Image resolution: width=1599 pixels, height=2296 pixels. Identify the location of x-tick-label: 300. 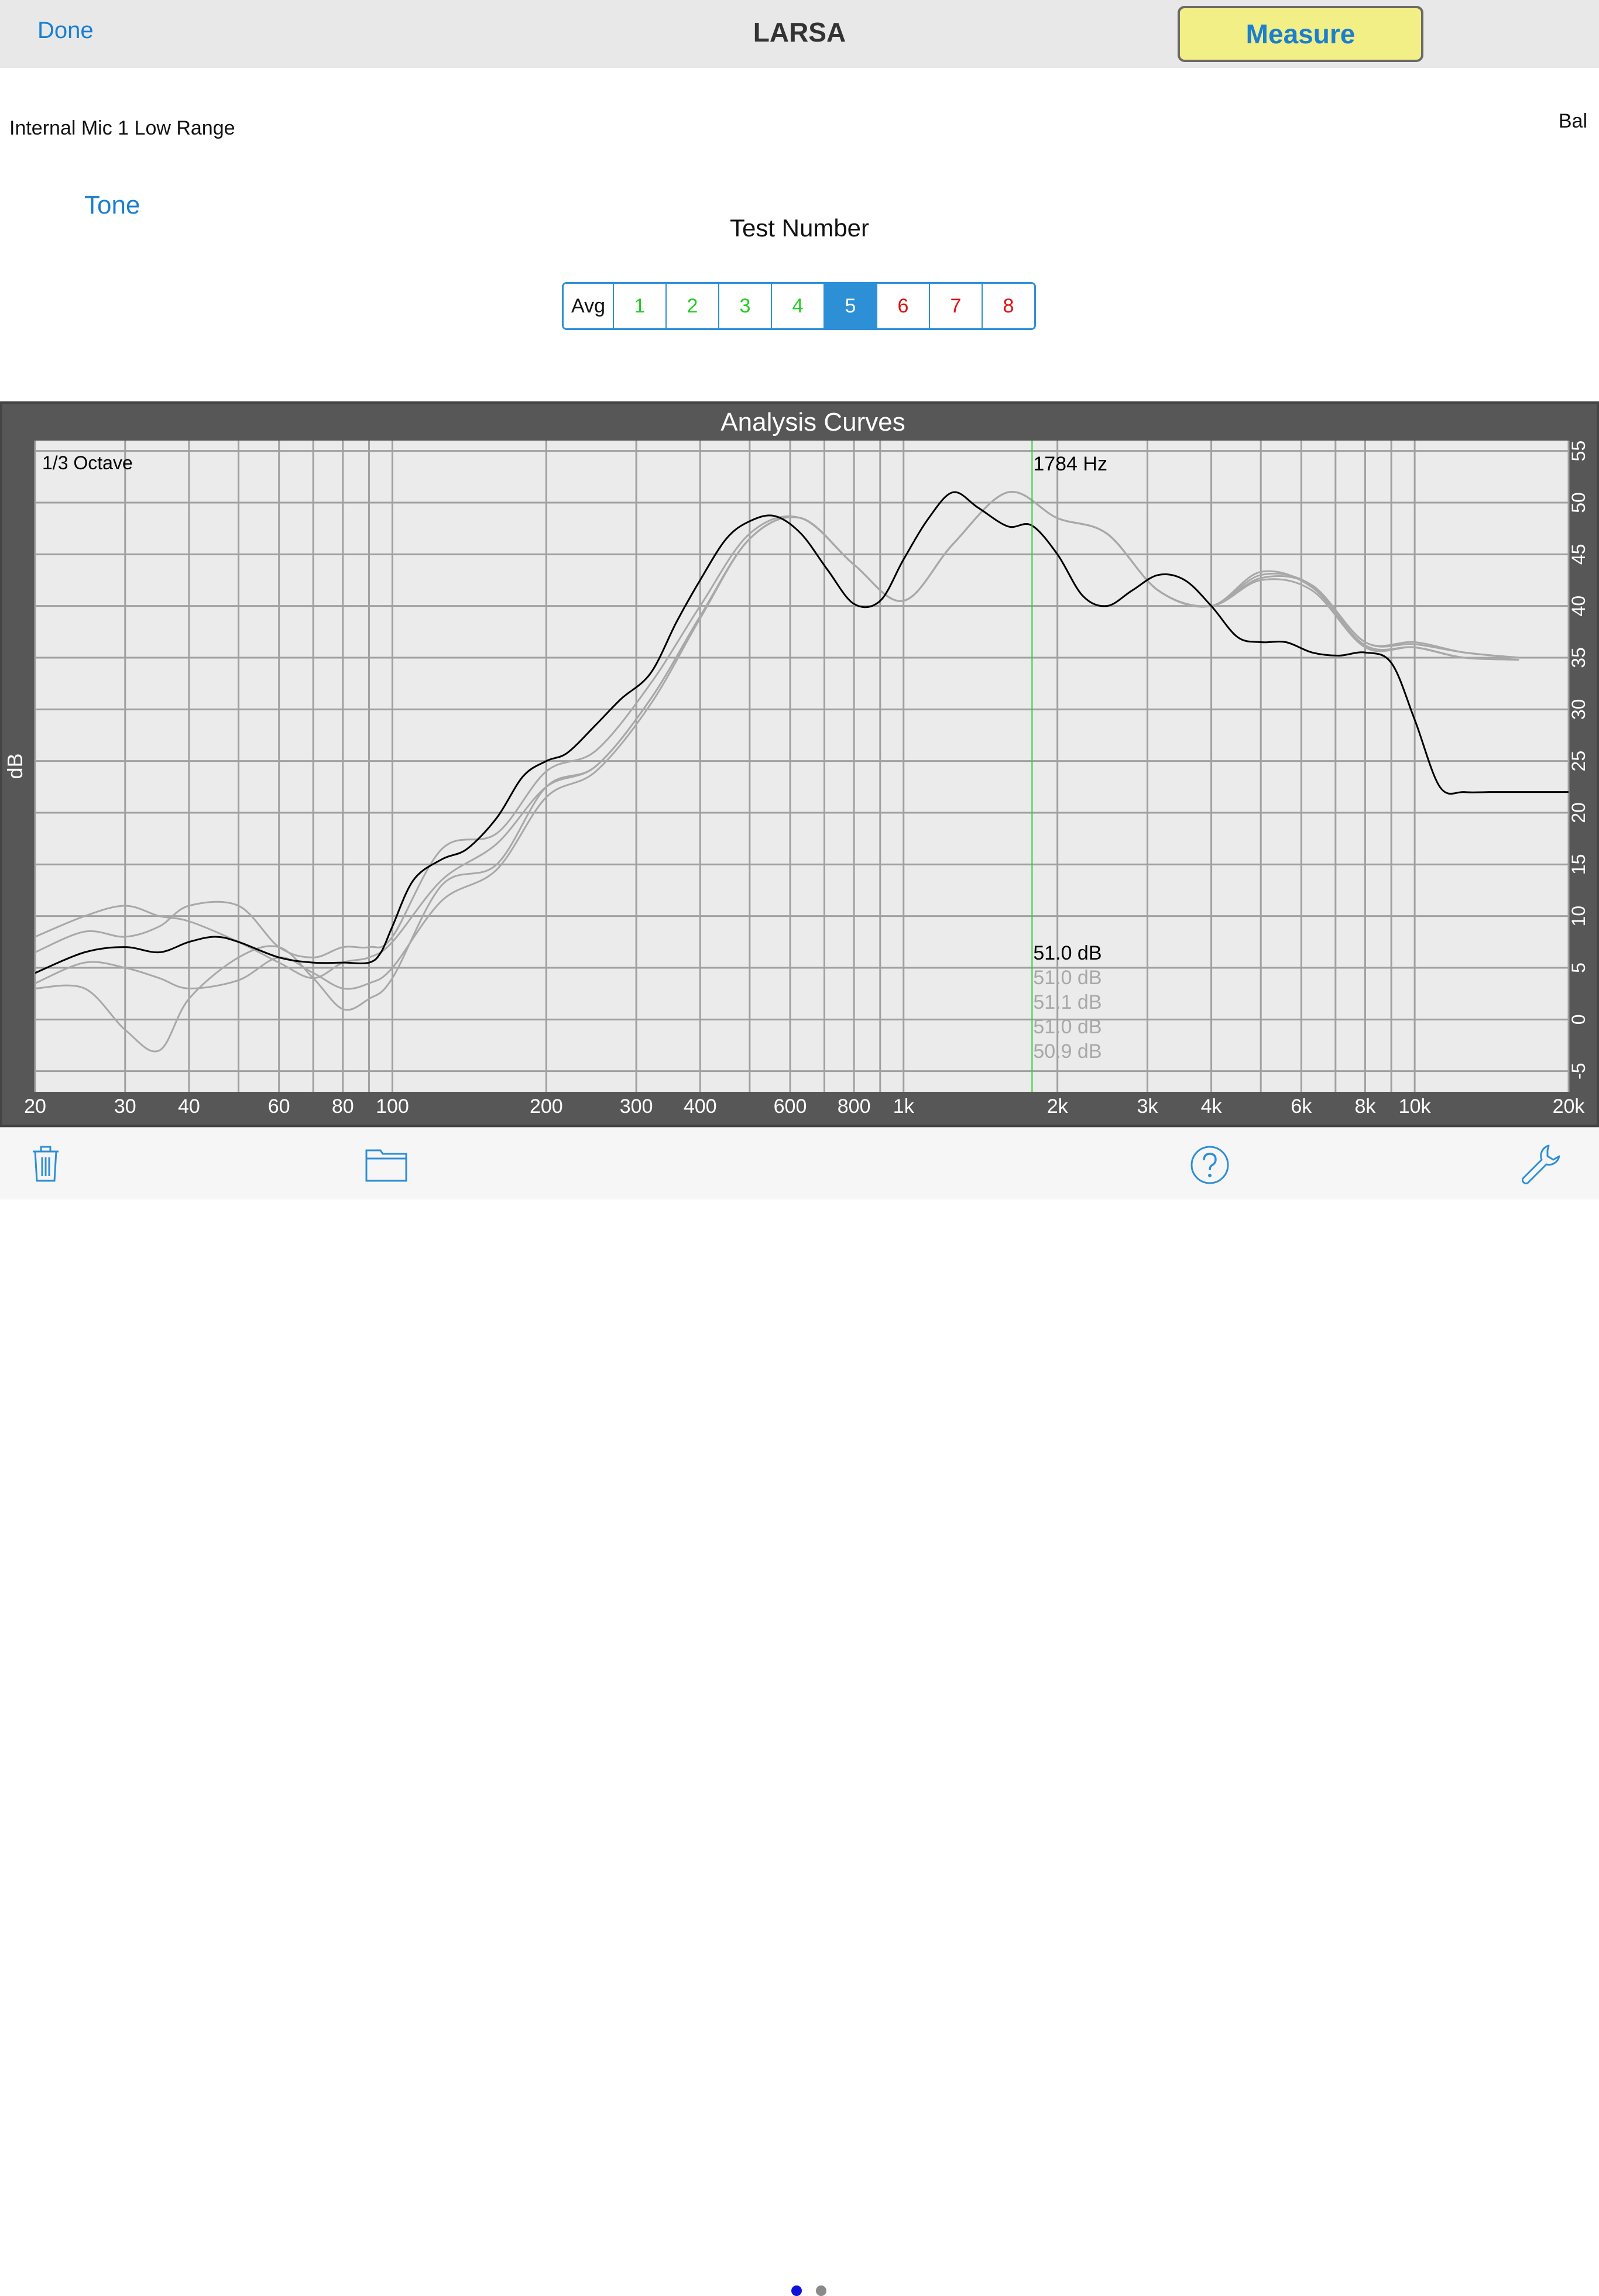
(636, 1106).